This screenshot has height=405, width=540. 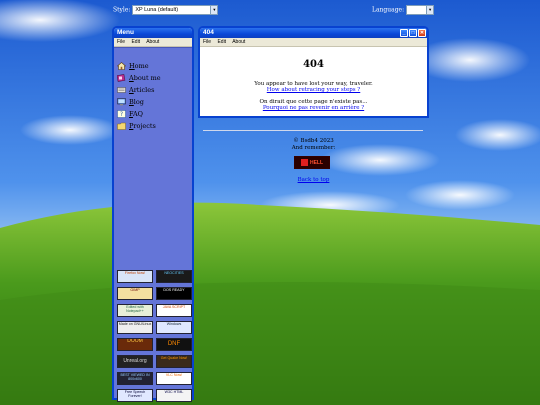 I want to click on error-window-titlebar: 404 _ □ ✕, so click(x=313, y=33).